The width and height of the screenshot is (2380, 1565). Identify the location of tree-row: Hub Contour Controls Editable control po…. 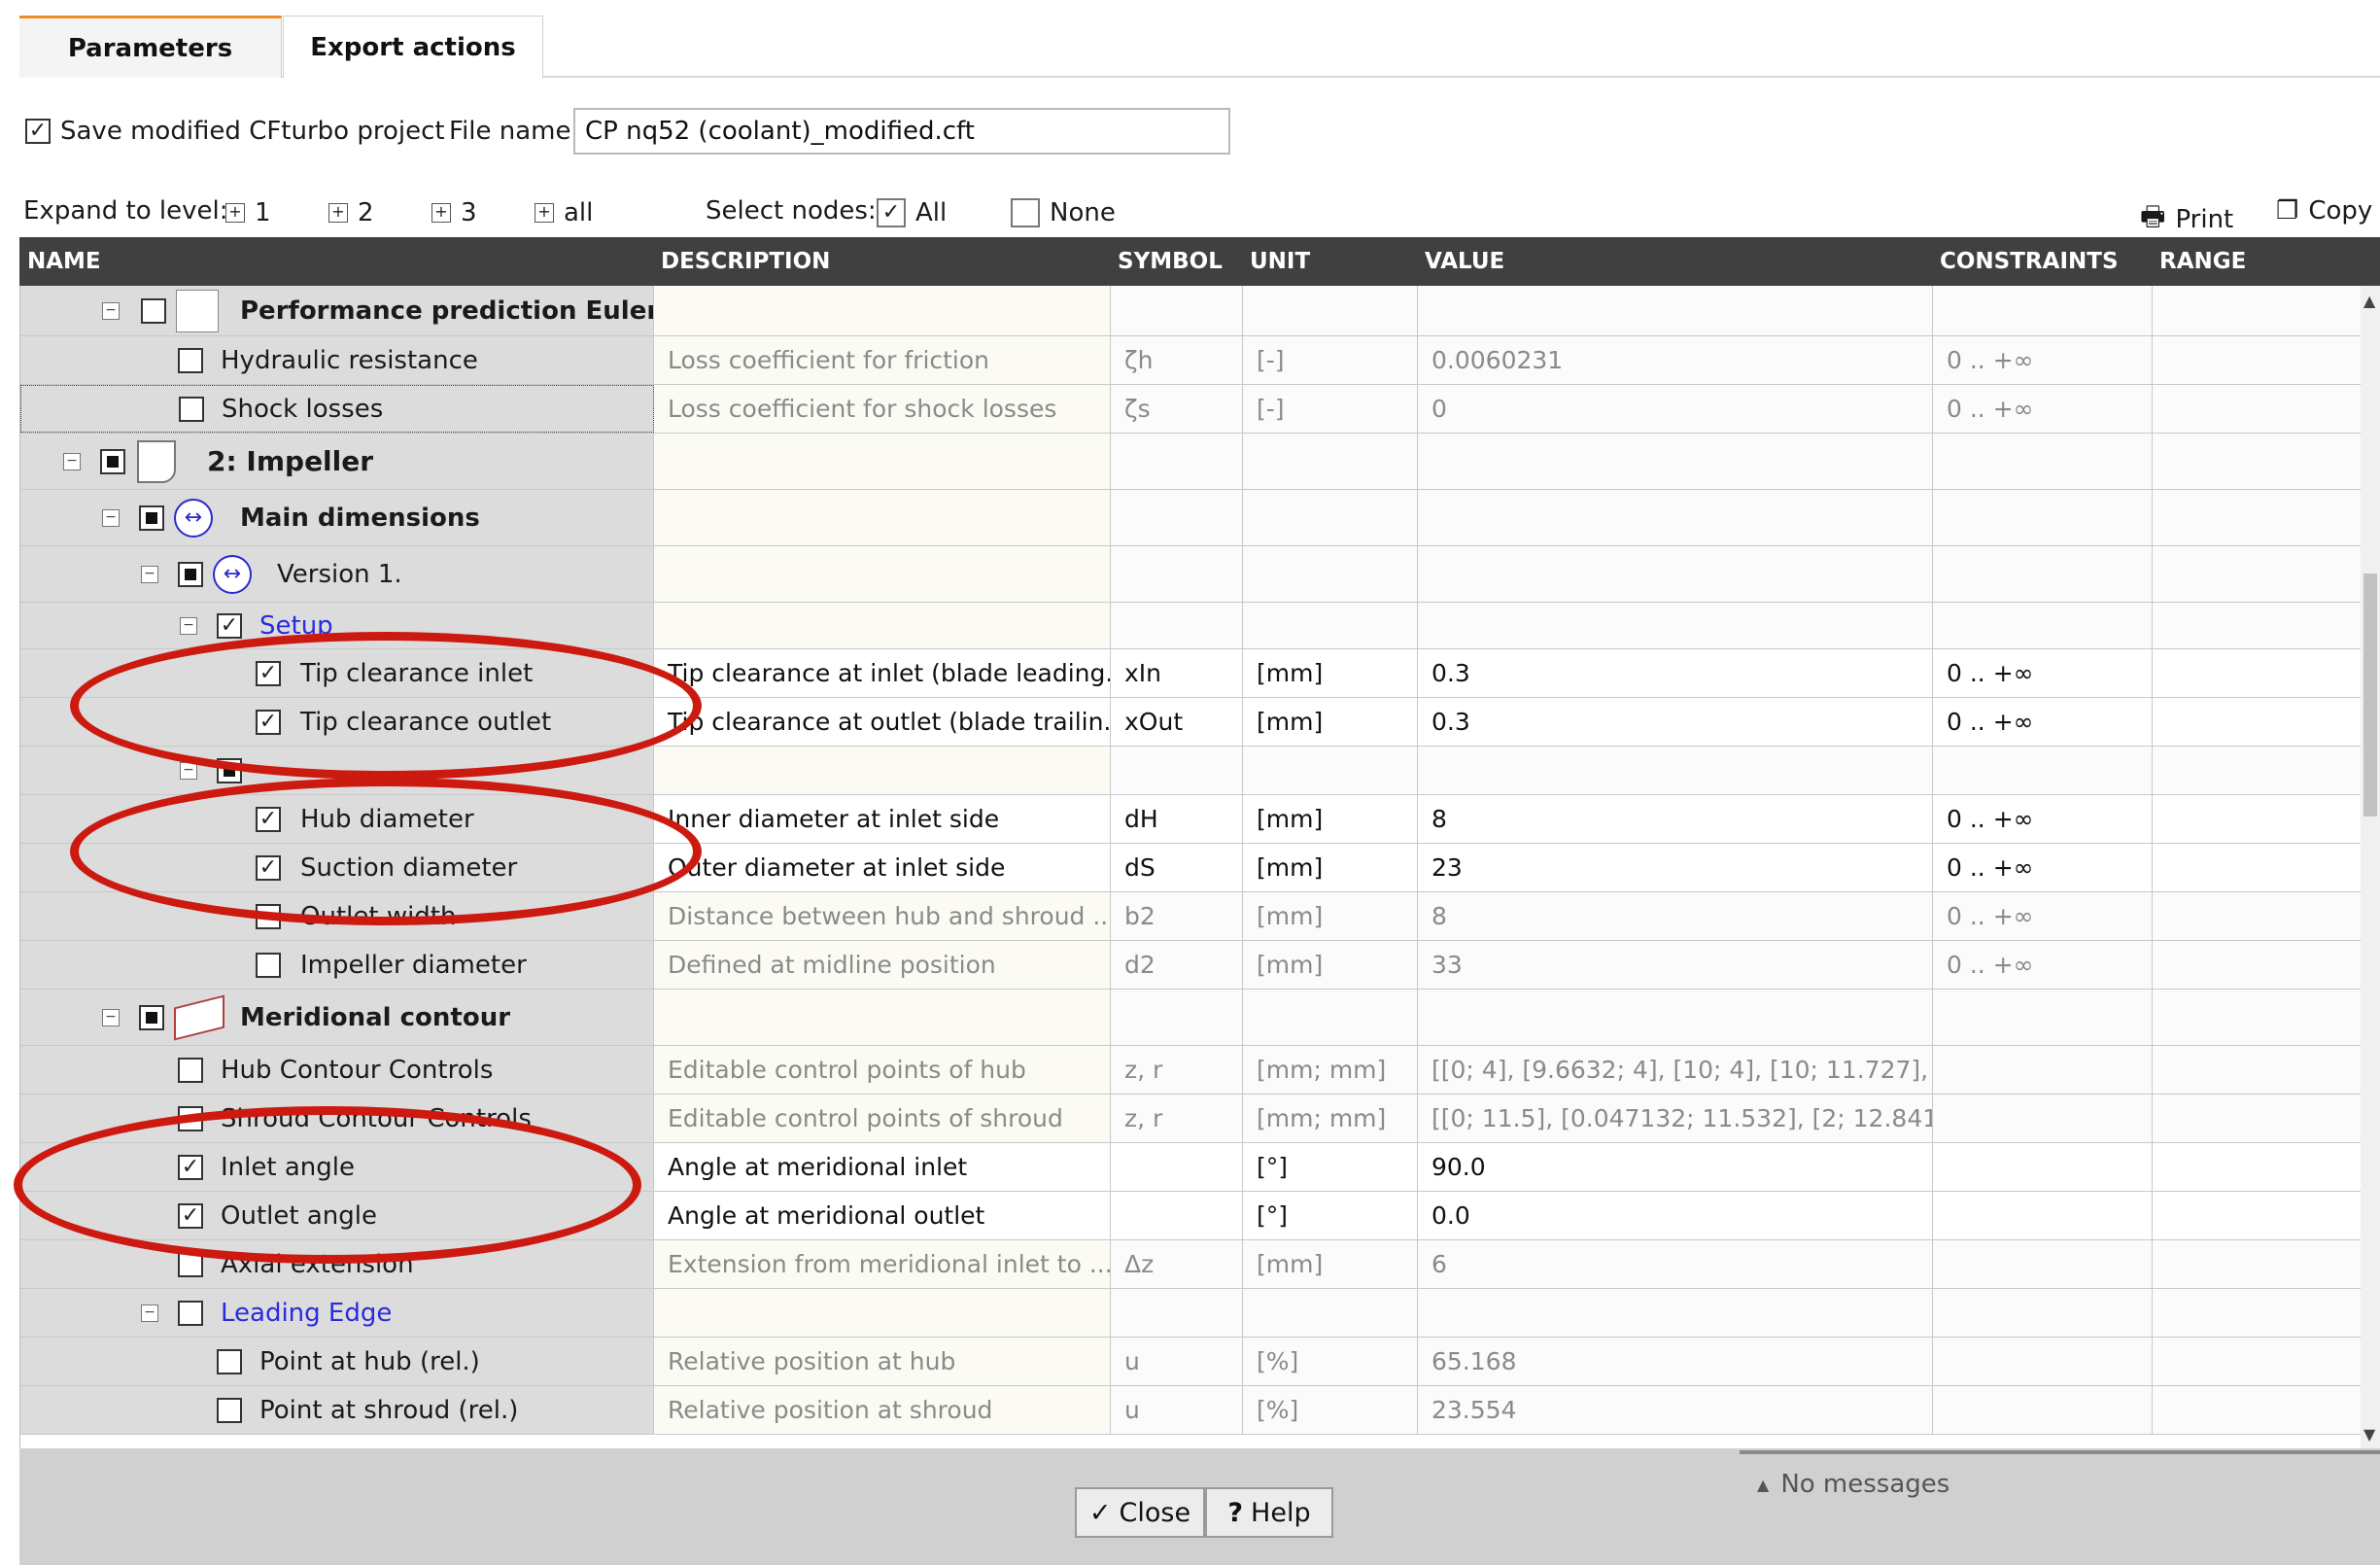
(1191, 1070).